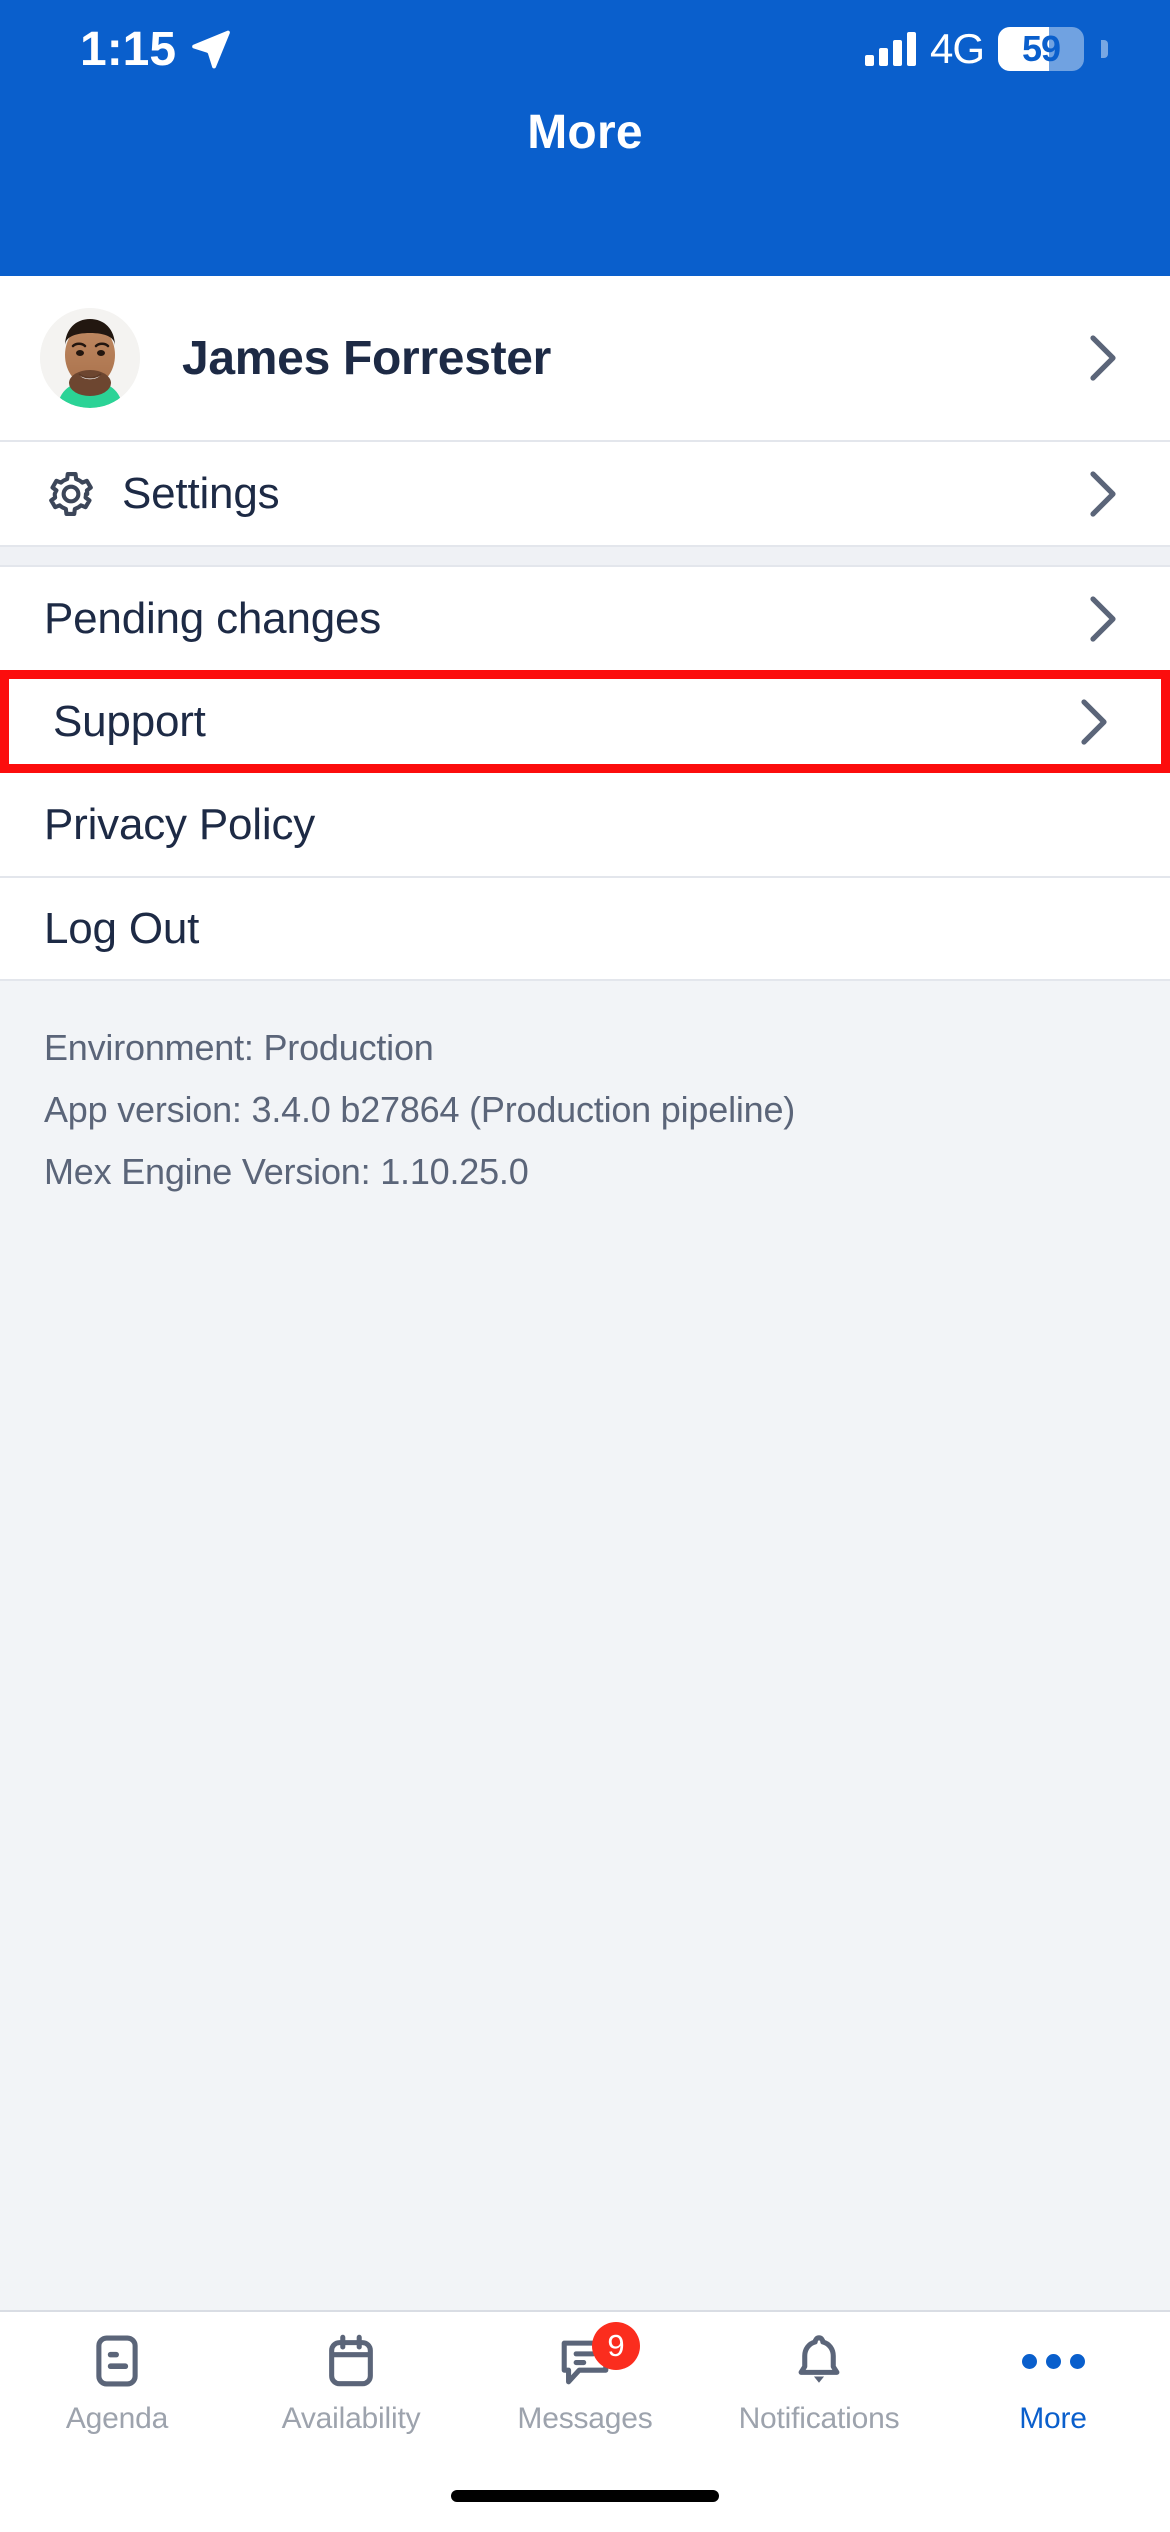 This screenshot has width=1170, height=2532. What do you see at coordinates (210, 48) in the screenshot?
I see `location-arrow-icon` at bounding box center [210, 48].